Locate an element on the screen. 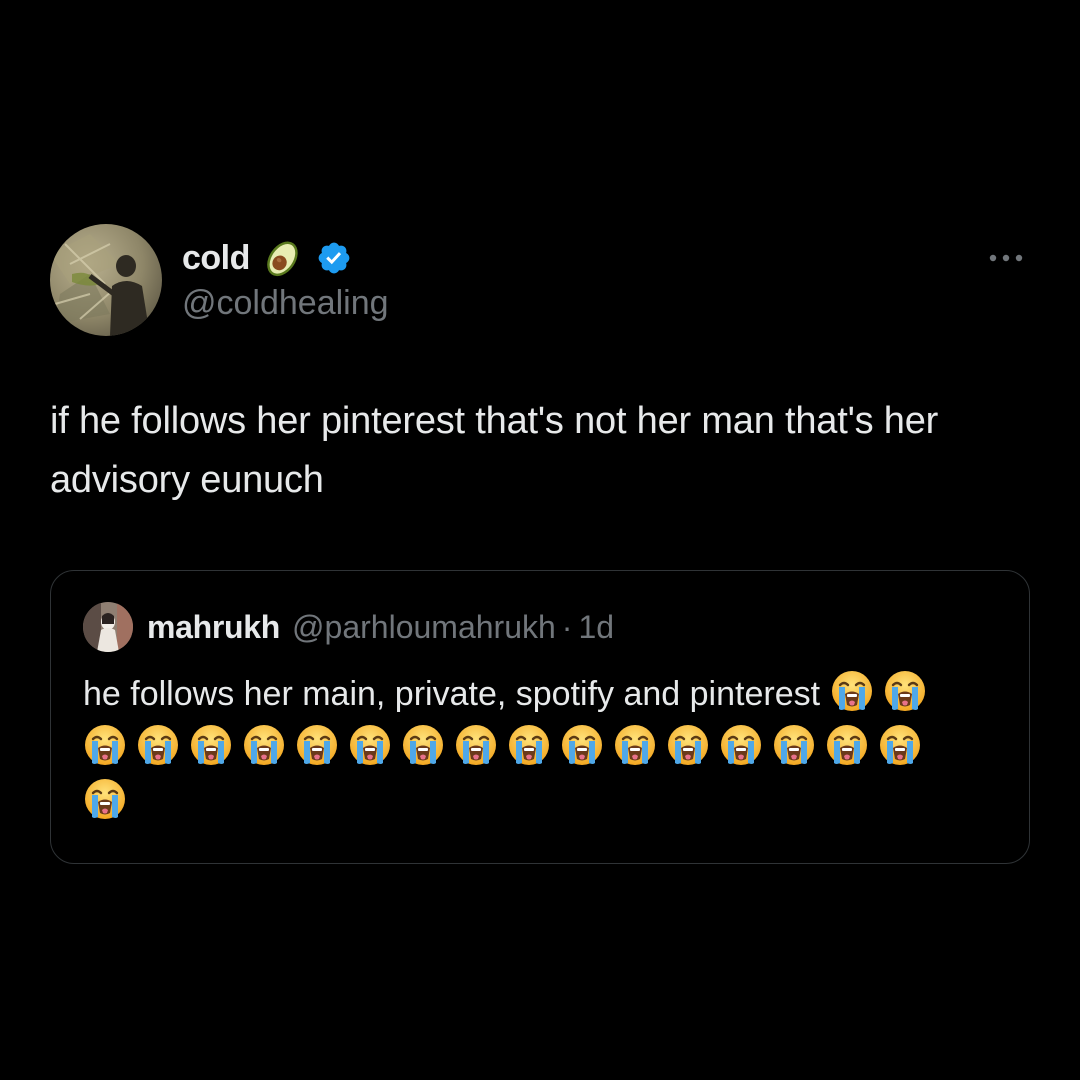 Image resolution: width=1080 pixels, height=1080 pixels. quoted-author-avatar is located at coordinates (108, 627).